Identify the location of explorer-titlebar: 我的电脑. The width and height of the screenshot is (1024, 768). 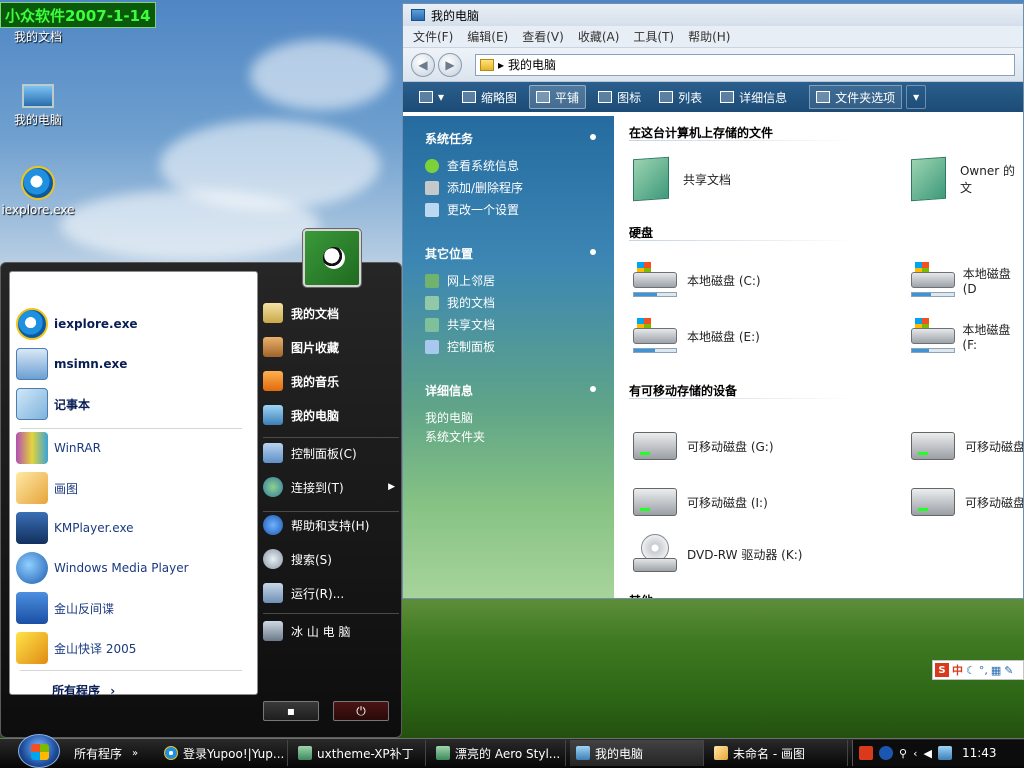
(713, 15).